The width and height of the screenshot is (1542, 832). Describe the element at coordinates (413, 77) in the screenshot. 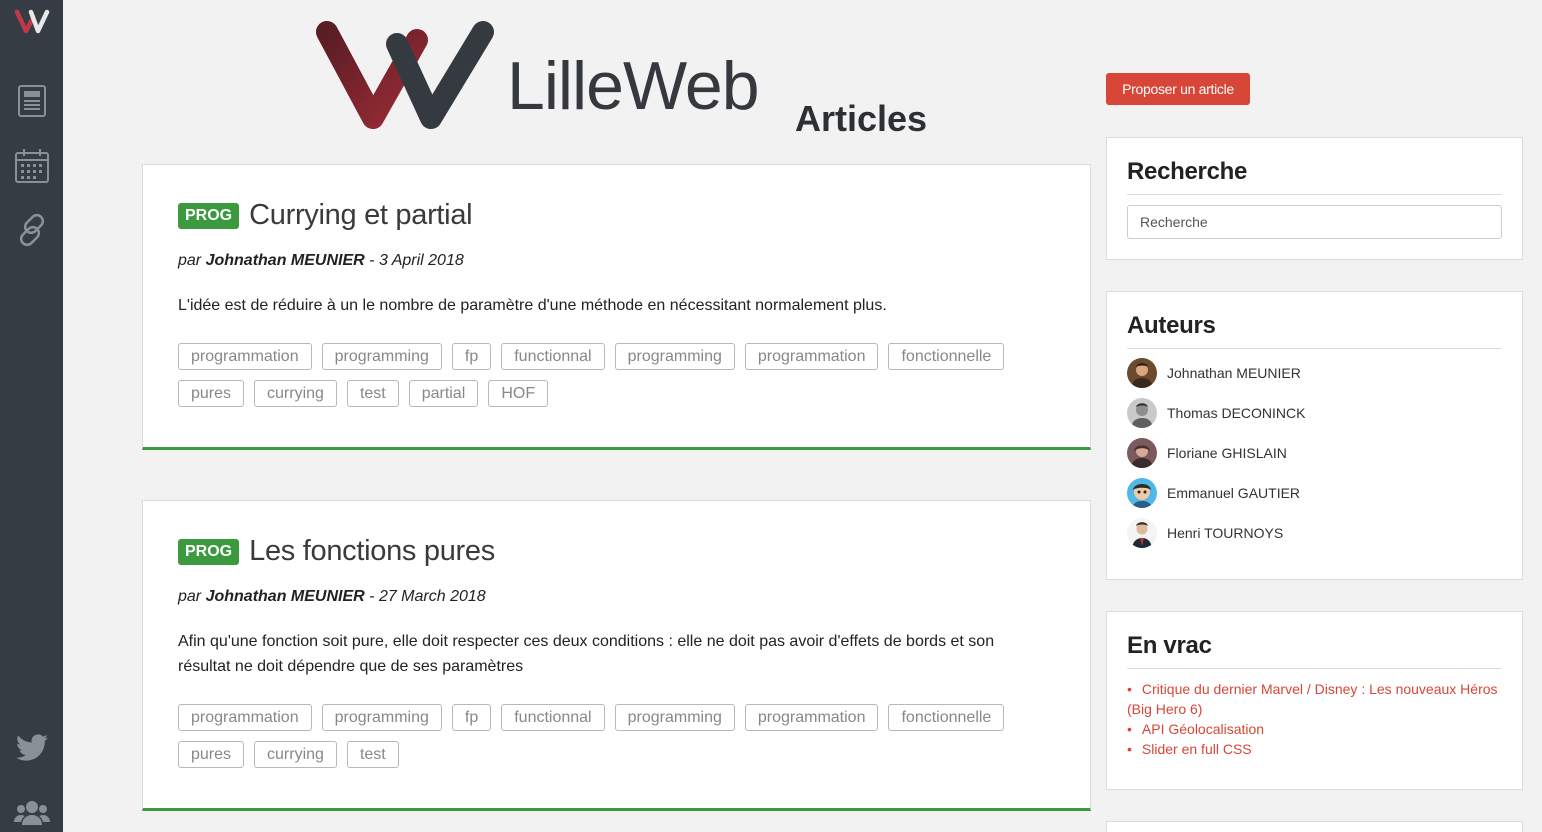

I see `lilleweb-logo` at that location.